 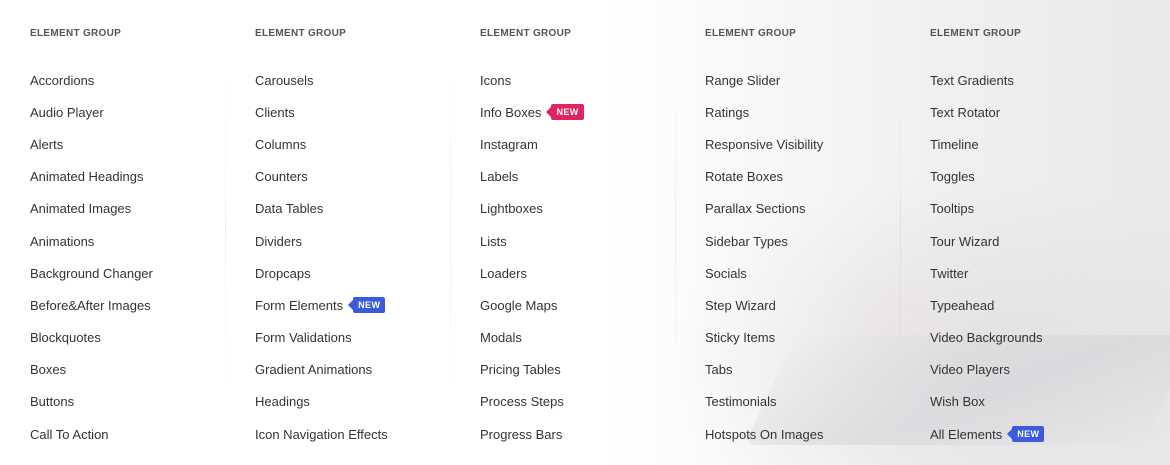 What do you see at coordinates (289, 209) in the screenshot?
I see `menu-item-label: Data Tables` at bounding box center [289, 209].